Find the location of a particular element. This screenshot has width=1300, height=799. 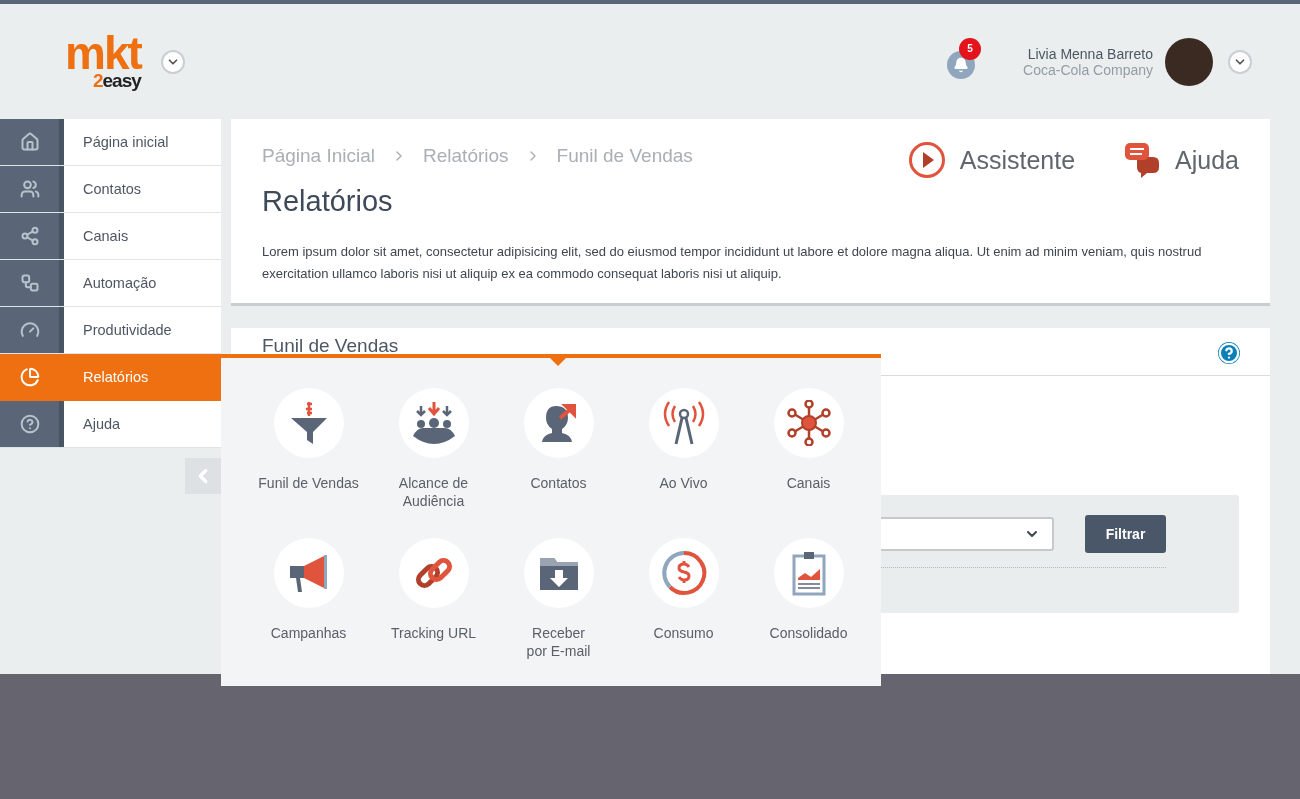

flow-icon is located at coordinates (29, 283).